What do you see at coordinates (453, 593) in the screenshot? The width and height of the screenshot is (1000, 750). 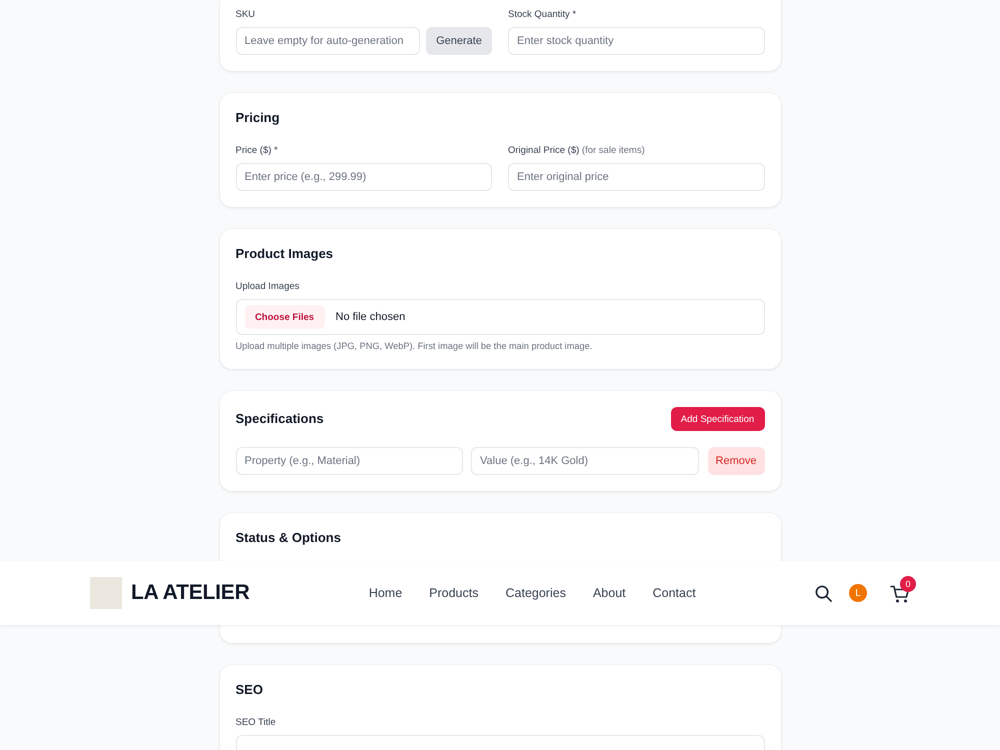 I see `nav-link: Products` at bounding box center [453, 593].